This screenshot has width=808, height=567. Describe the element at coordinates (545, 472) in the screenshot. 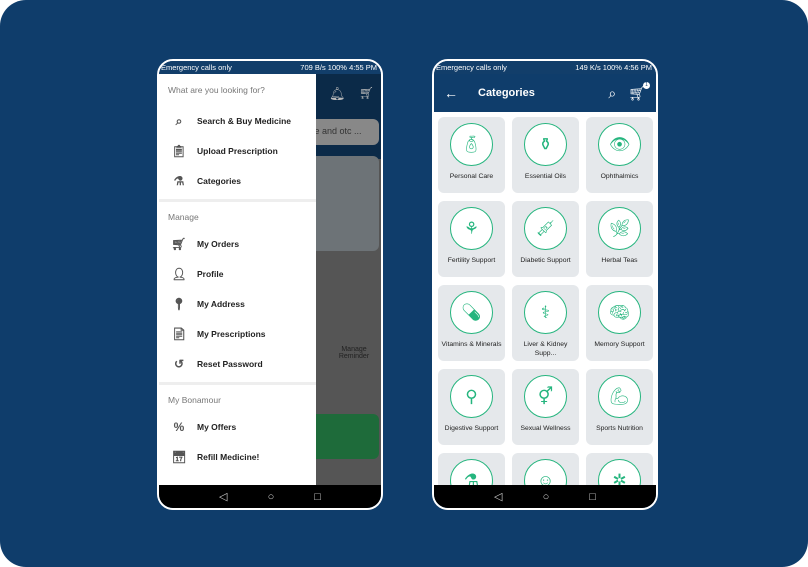

I see `category-icon: ☺` at that location.